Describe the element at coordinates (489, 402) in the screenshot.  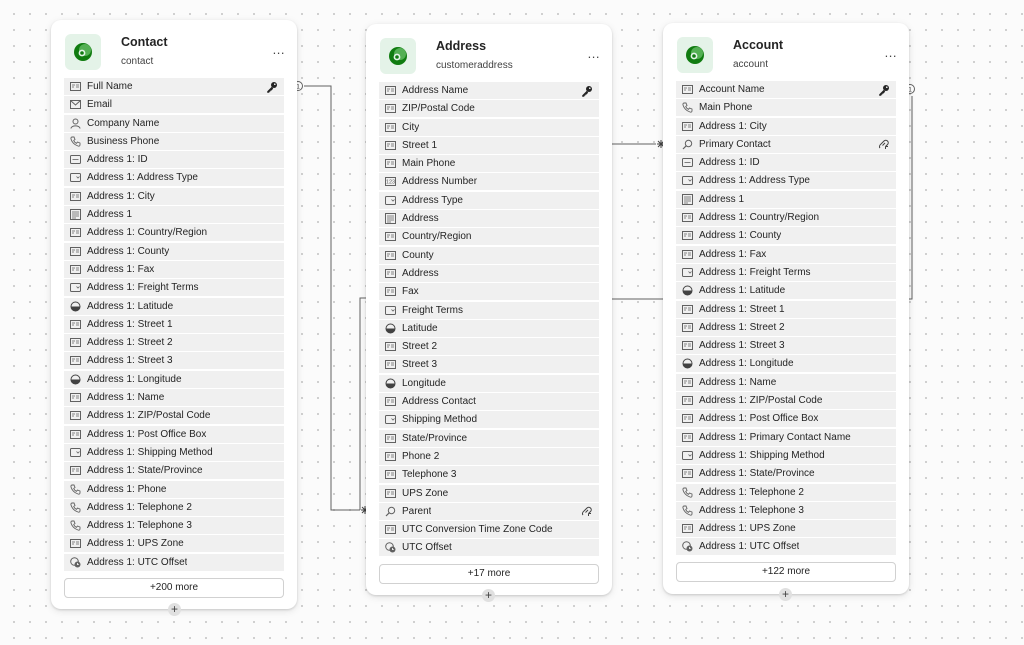
I see `field-row: Address Contact` at that location.